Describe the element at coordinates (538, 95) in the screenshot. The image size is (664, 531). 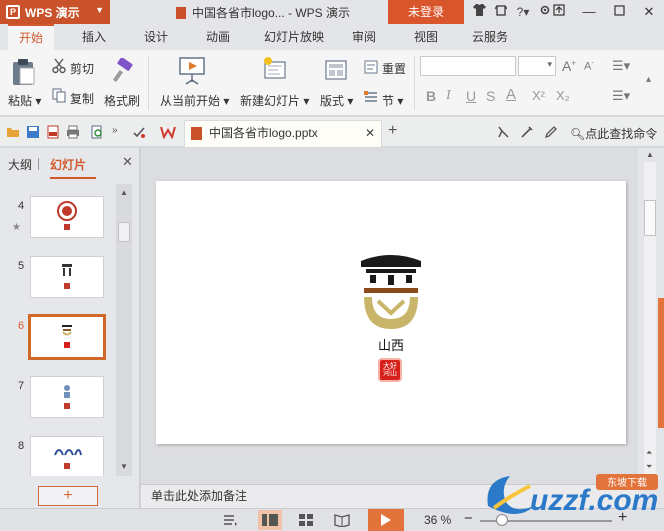
I see `superscript-button: X²` at that location.